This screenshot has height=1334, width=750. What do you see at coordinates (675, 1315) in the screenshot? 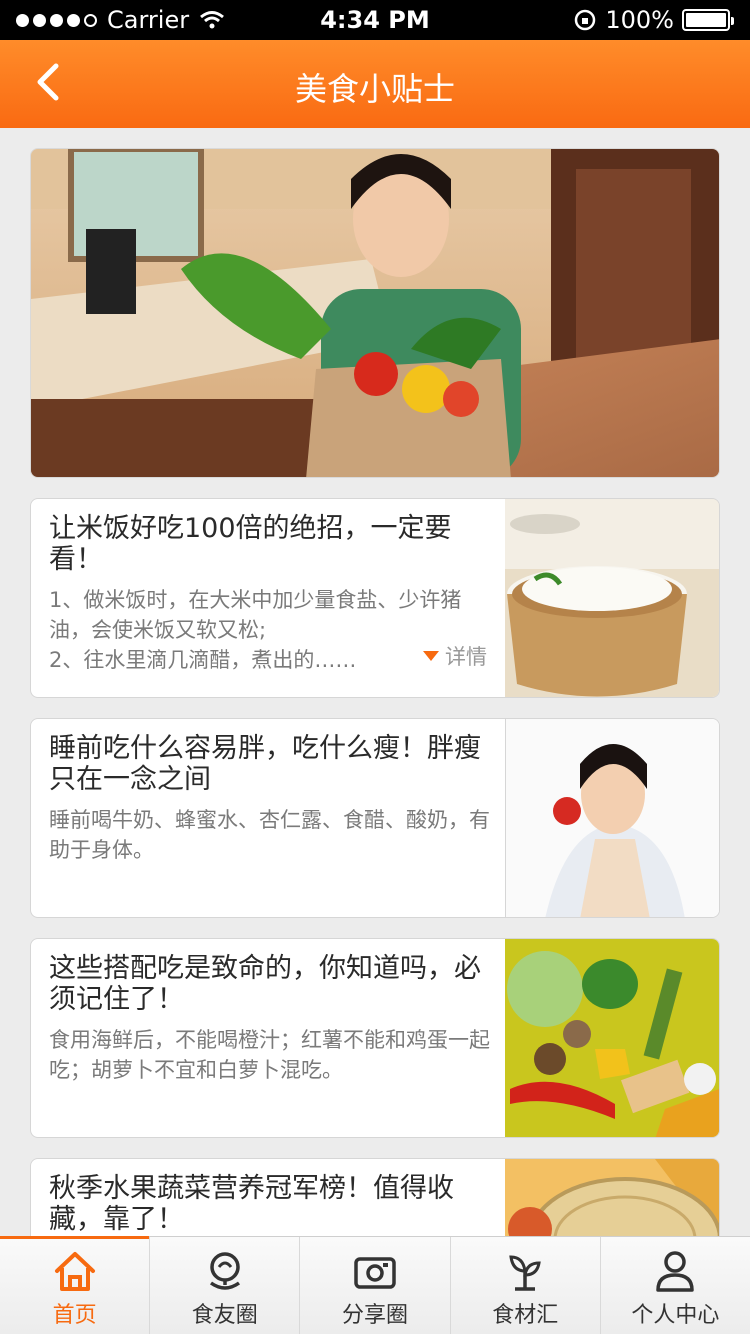
I see `tab-label: 个人中心` at bounding box center [675, 1315].